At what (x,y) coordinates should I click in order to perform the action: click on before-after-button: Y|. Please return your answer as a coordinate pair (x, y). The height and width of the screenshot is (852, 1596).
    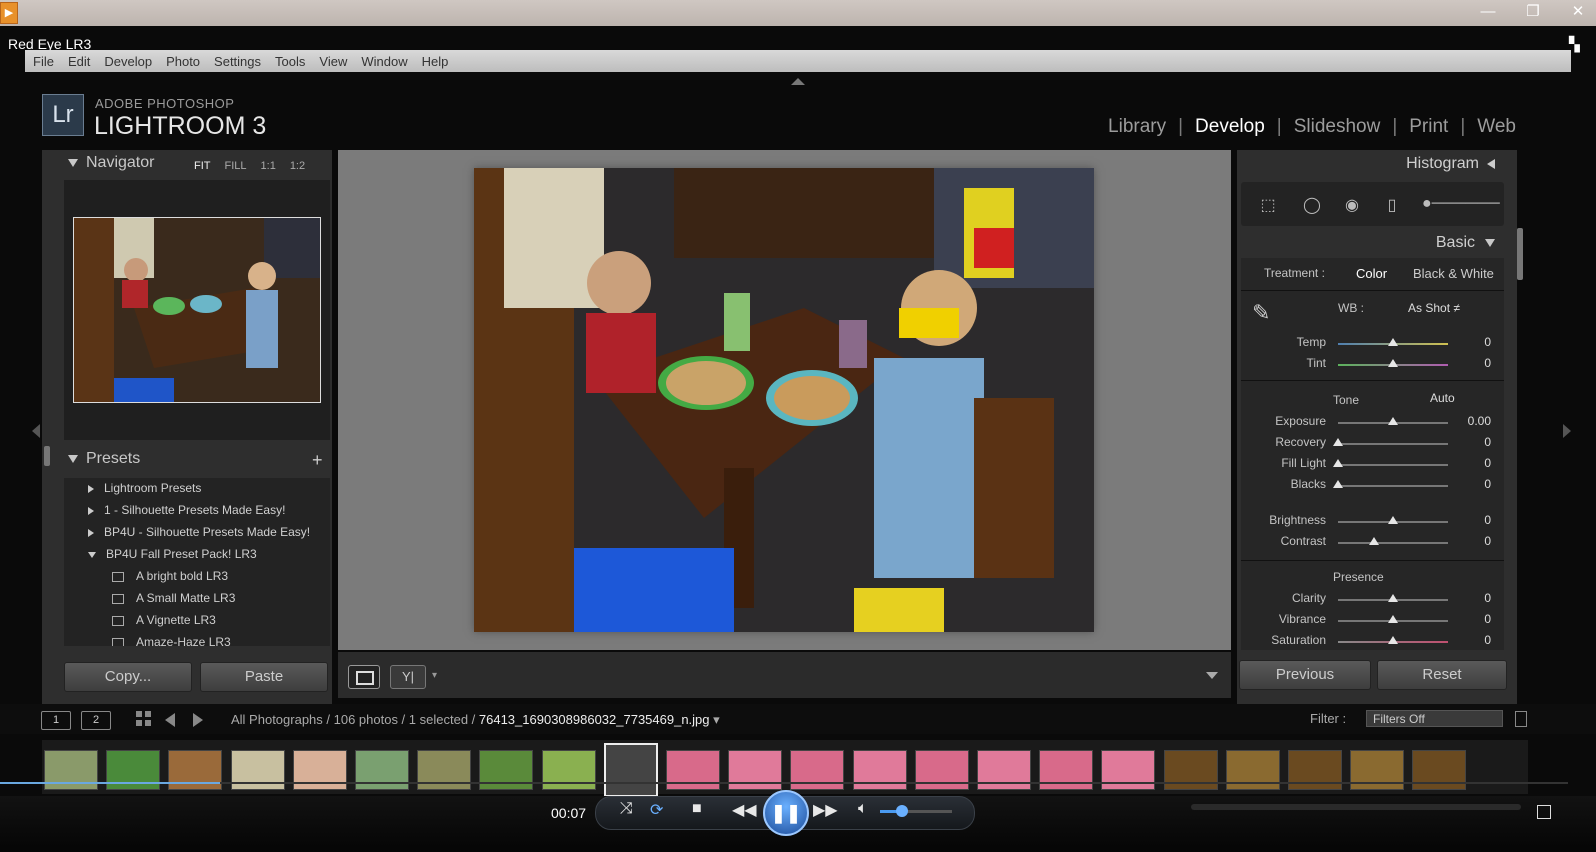
    Looking at the image, I should click on (408, 677).